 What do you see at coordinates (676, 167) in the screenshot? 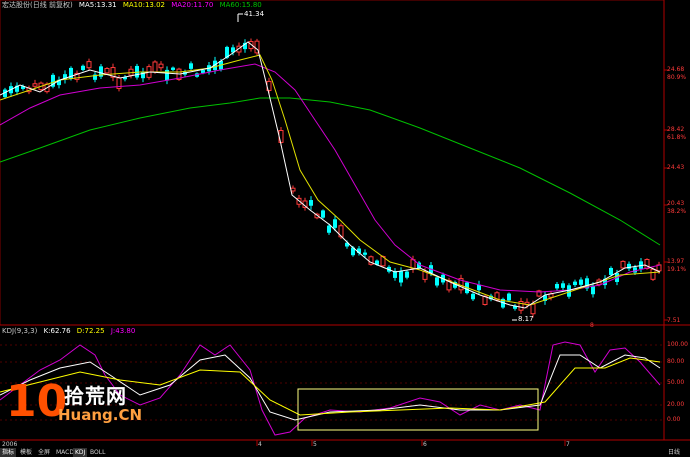
I see `price-level: 24.43` at bounding box center [676, 167].